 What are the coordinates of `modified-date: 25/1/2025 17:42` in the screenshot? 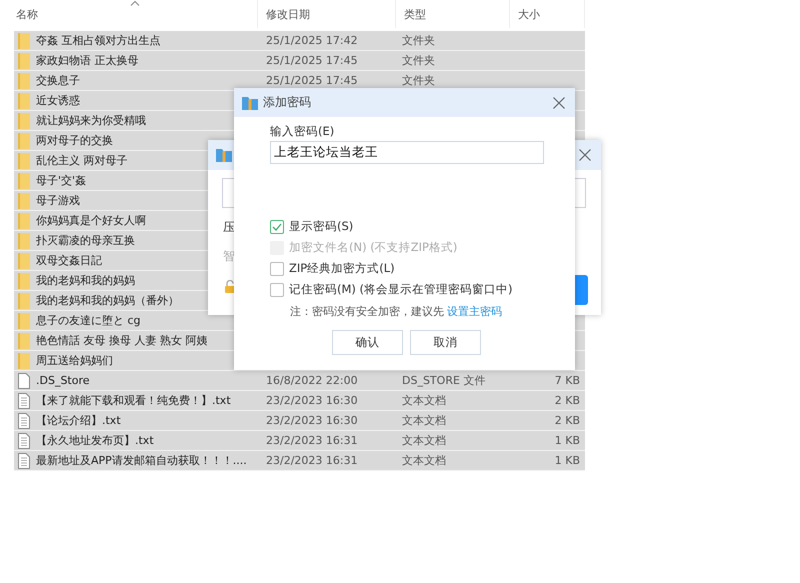 It's located at (312, 40).